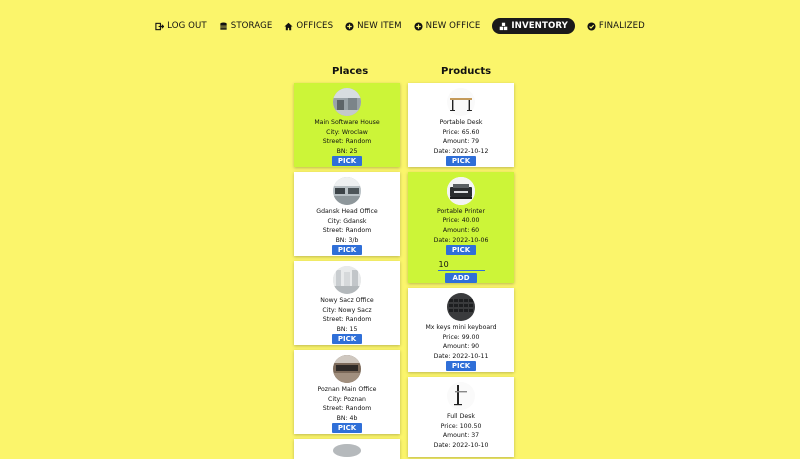 The height and width of the screenshot is (459, 800). I want to click on nav-logout: LOG OUT, so click(181, 26).